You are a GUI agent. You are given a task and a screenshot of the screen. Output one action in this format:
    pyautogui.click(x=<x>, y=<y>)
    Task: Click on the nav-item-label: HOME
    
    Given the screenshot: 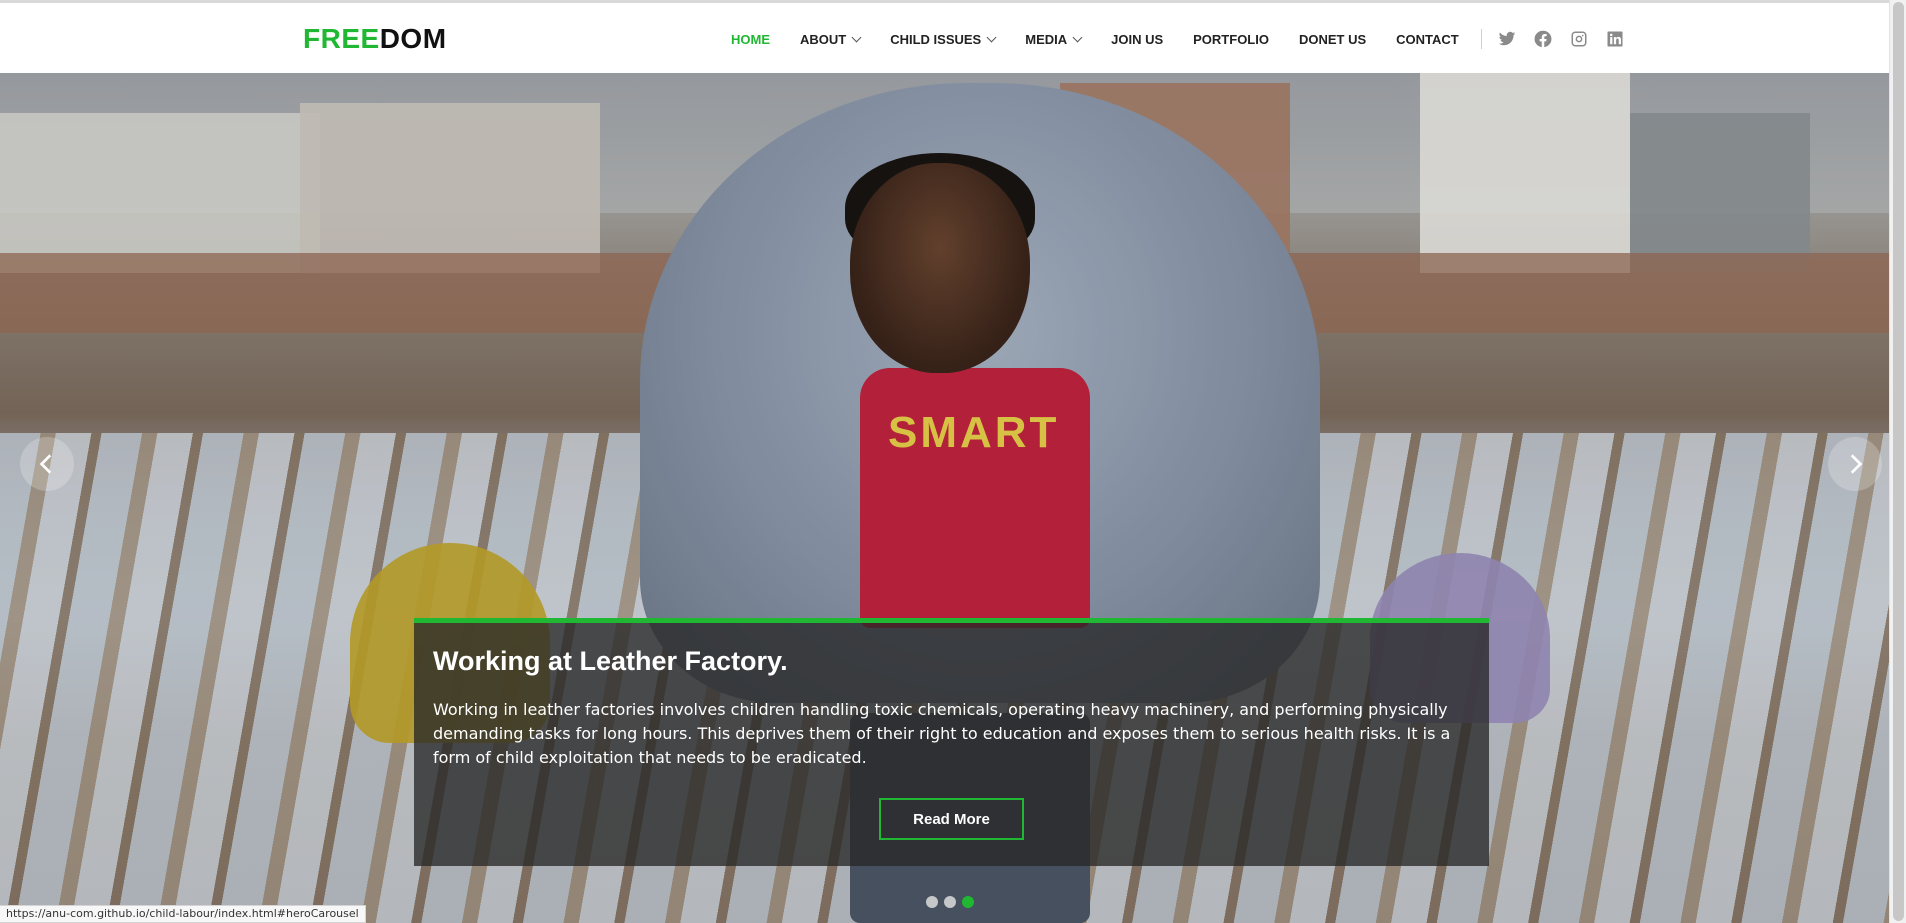 What is the action you would take?
    pyautogui.click(x=750, y=39)
    